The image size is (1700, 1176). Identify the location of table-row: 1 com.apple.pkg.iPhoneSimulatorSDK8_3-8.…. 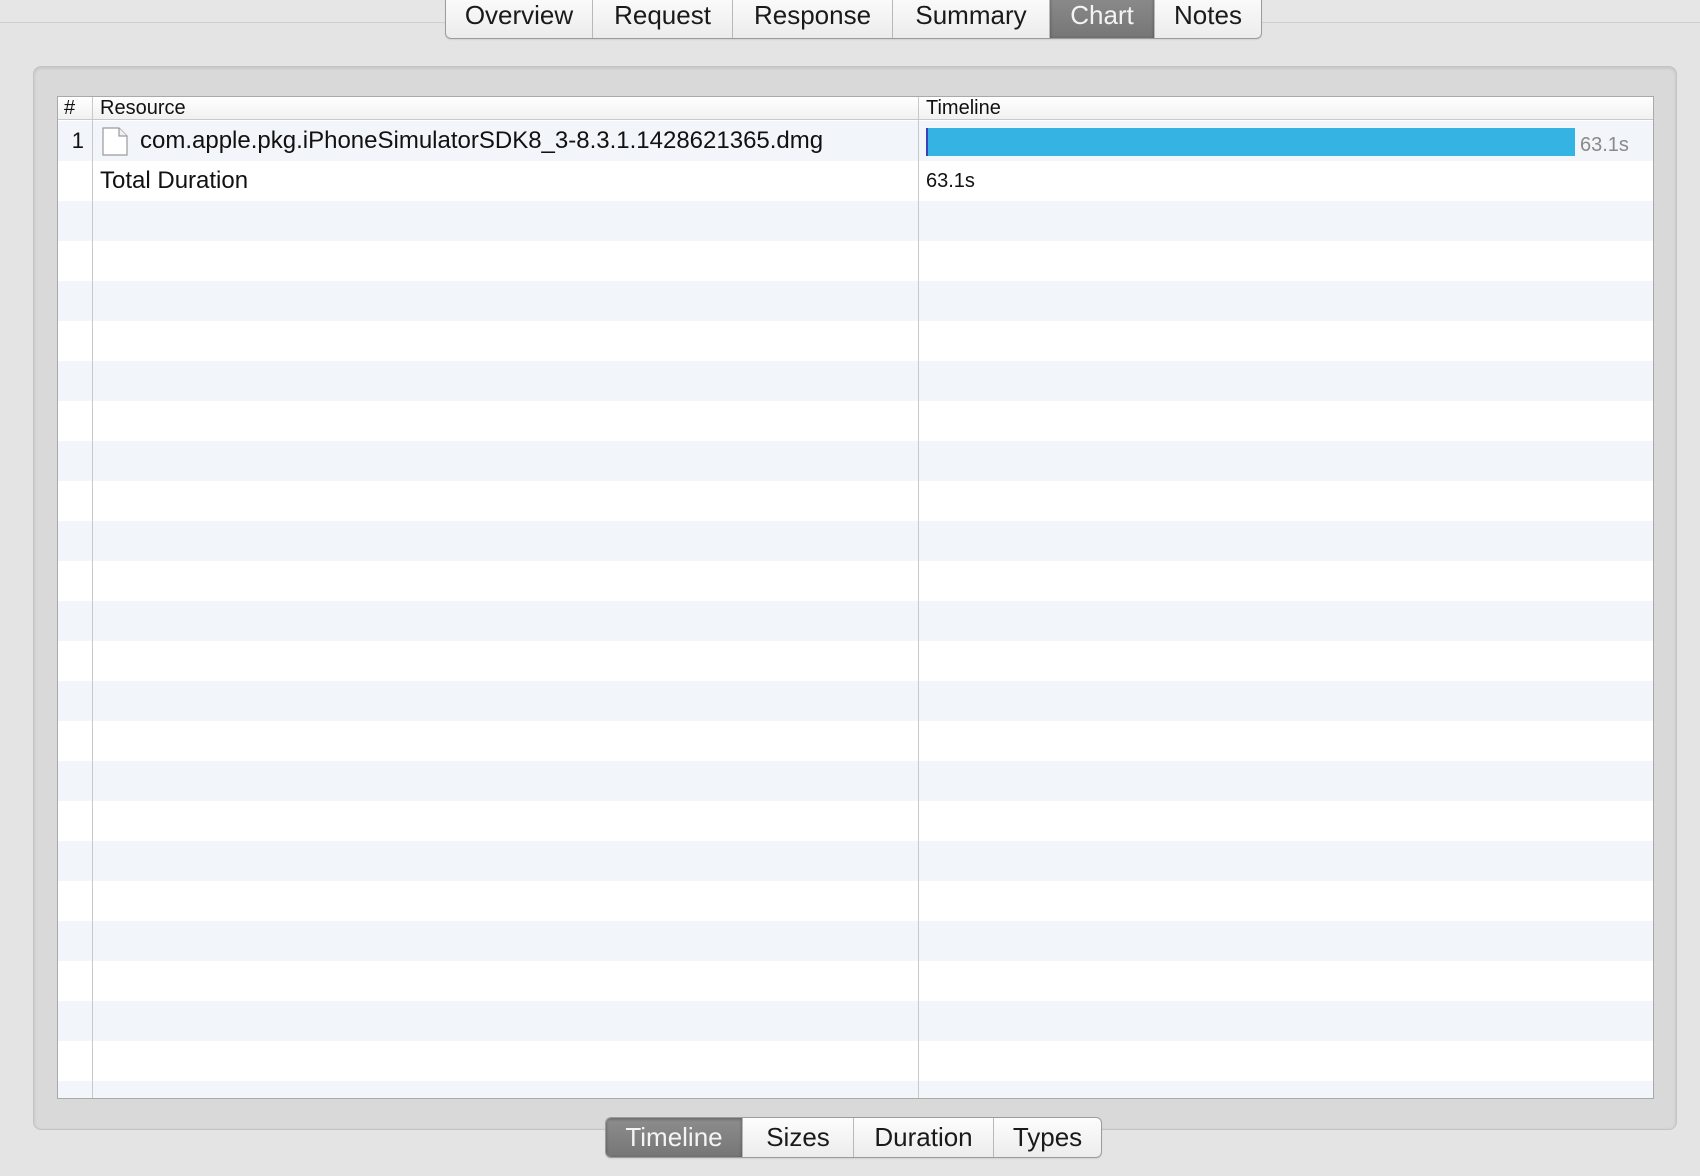
(855, 141).